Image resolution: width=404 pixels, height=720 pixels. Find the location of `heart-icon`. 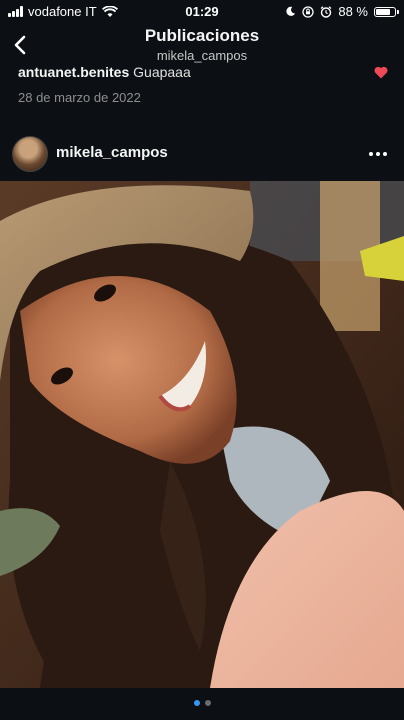

heart-icon is located at coordinates (381, 72).